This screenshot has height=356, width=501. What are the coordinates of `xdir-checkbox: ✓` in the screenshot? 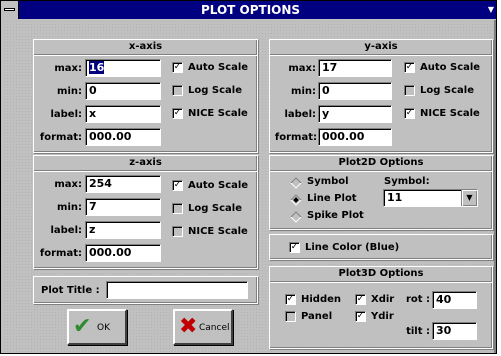 It's located at (360, 299).